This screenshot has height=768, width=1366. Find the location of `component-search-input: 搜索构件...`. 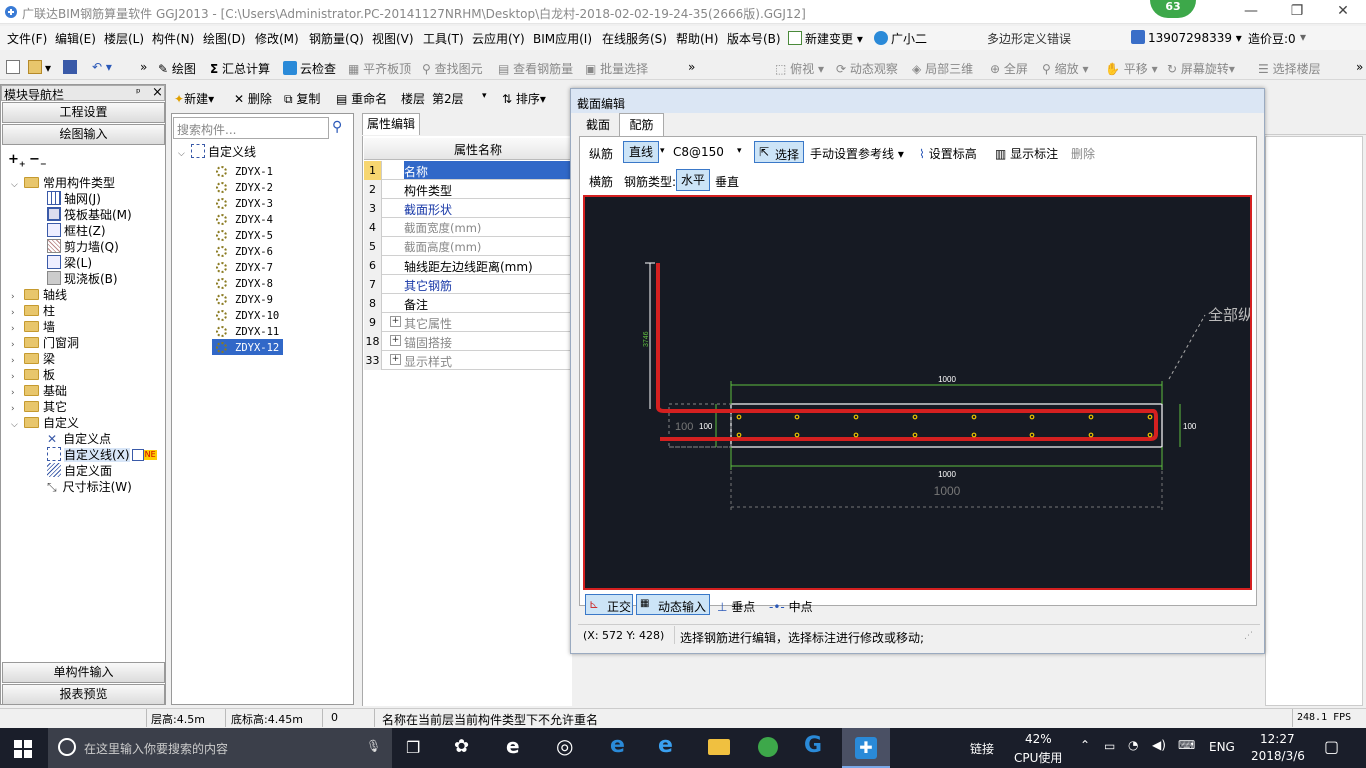

component-search-input: 搜索构件... is located at coordinates (251, 128).